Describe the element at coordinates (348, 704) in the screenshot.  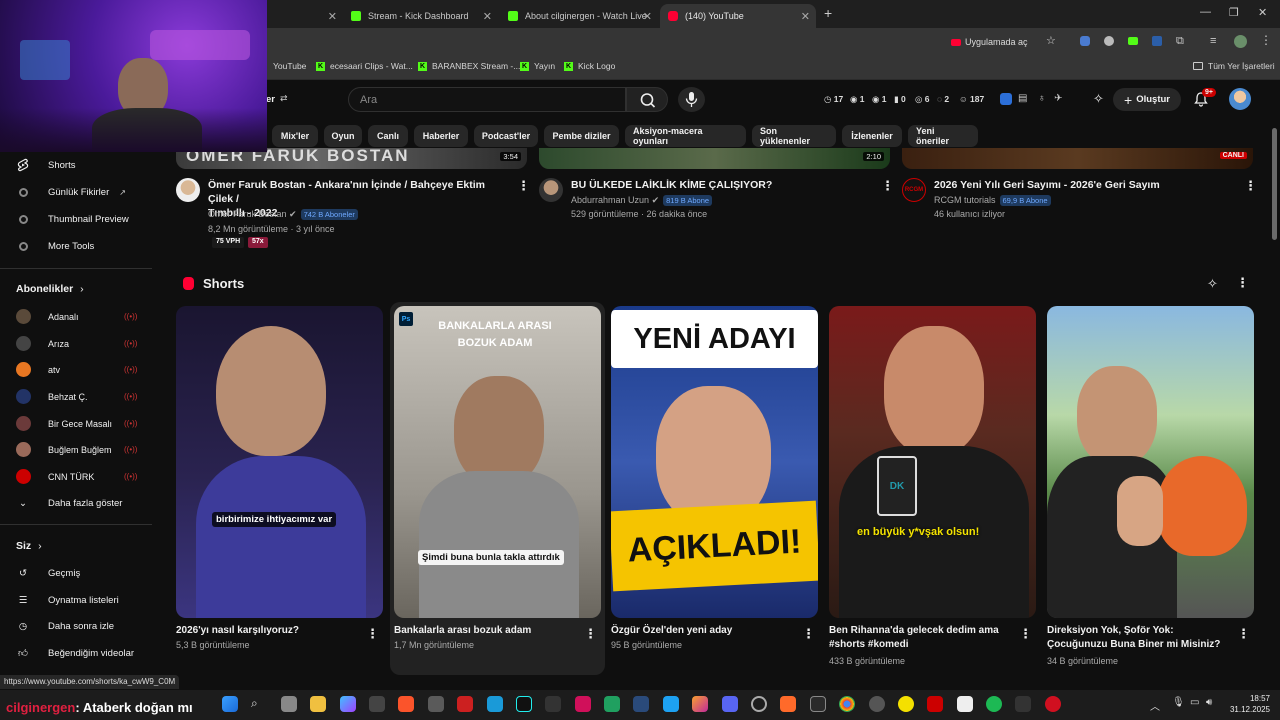
I see `copilot-icon` at that location.